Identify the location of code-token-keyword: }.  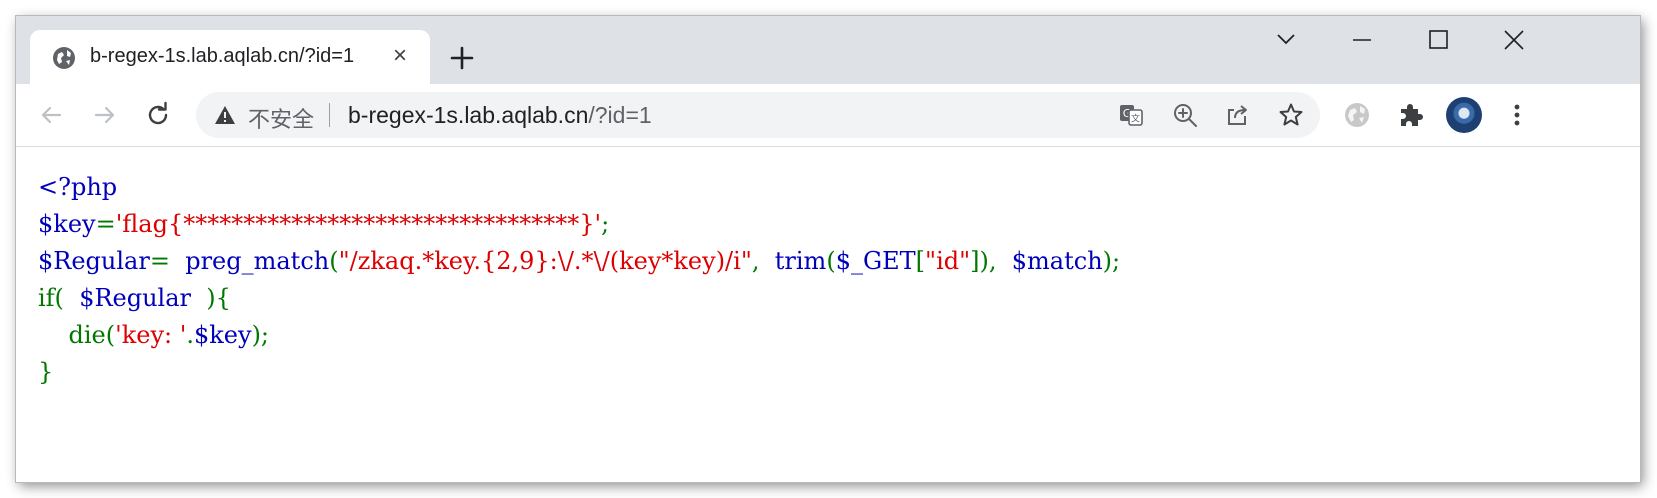
(46, 372).